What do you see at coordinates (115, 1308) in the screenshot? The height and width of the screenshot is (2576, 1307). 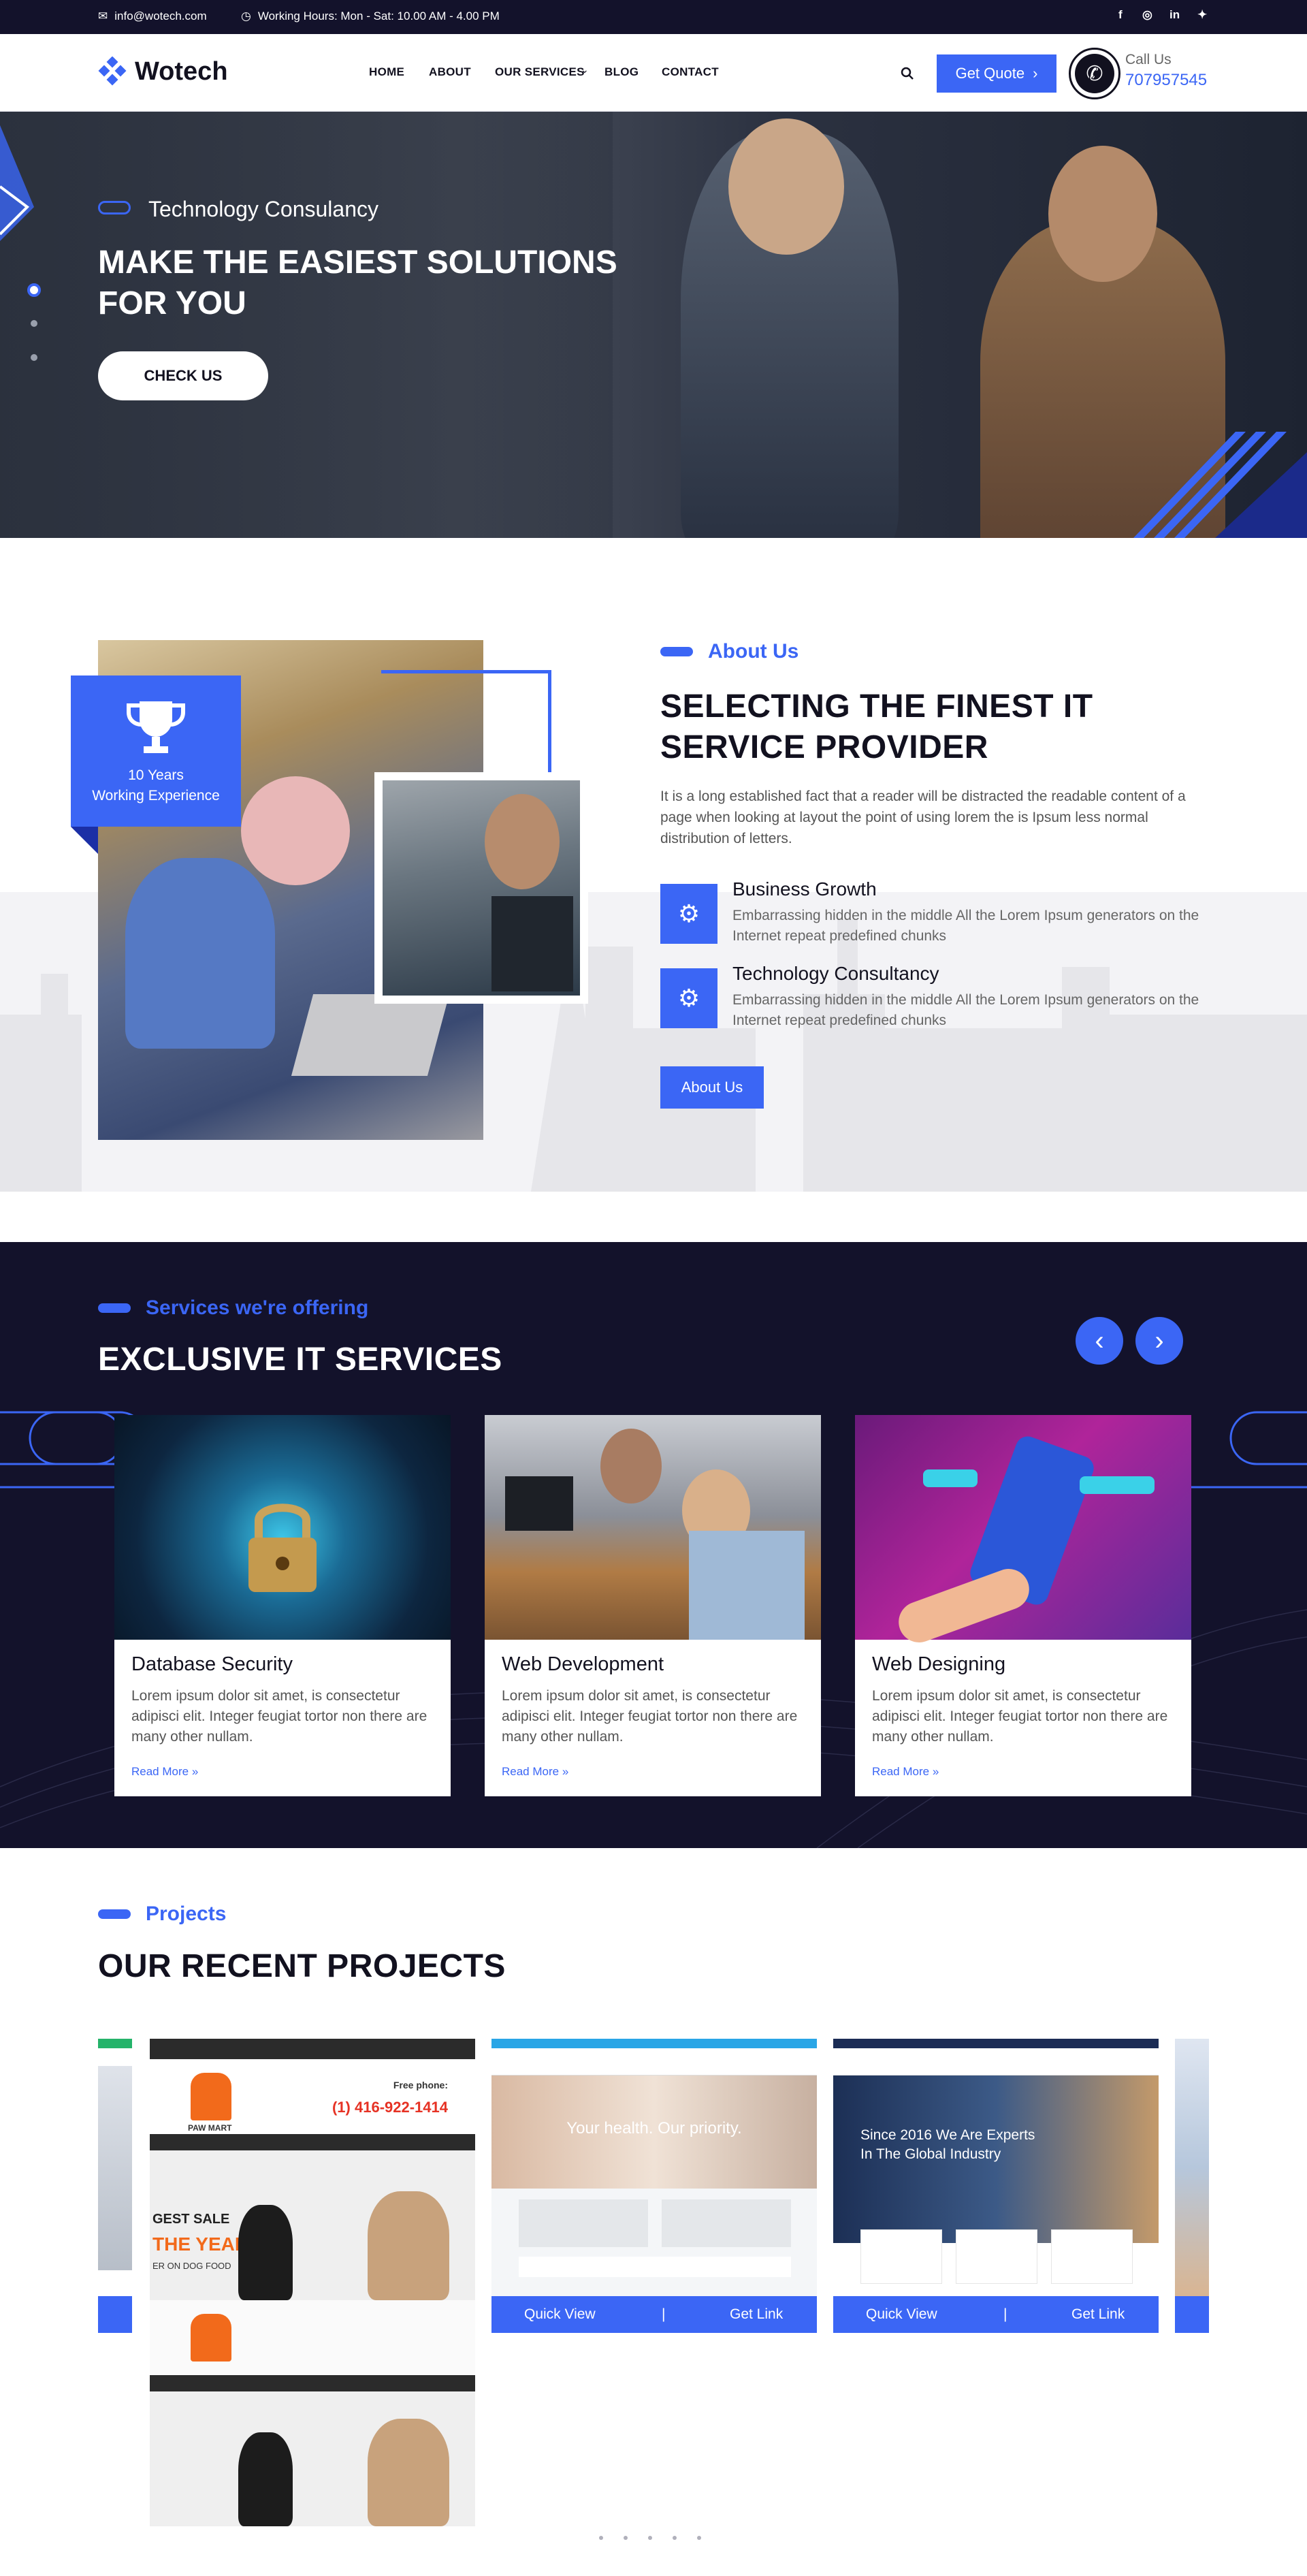 I see `eyebrow-dash` at bounding box center [115, 1308].